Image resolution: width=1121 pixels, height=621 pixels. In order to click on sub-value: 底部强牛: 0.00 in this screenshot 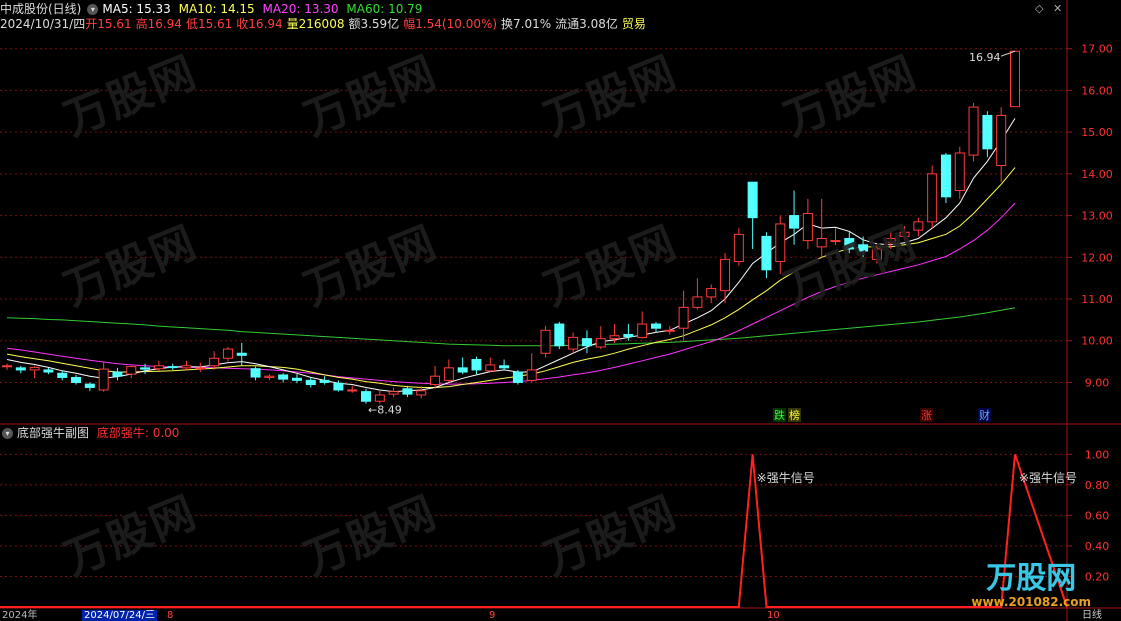, I will do `click(138, 433)`.